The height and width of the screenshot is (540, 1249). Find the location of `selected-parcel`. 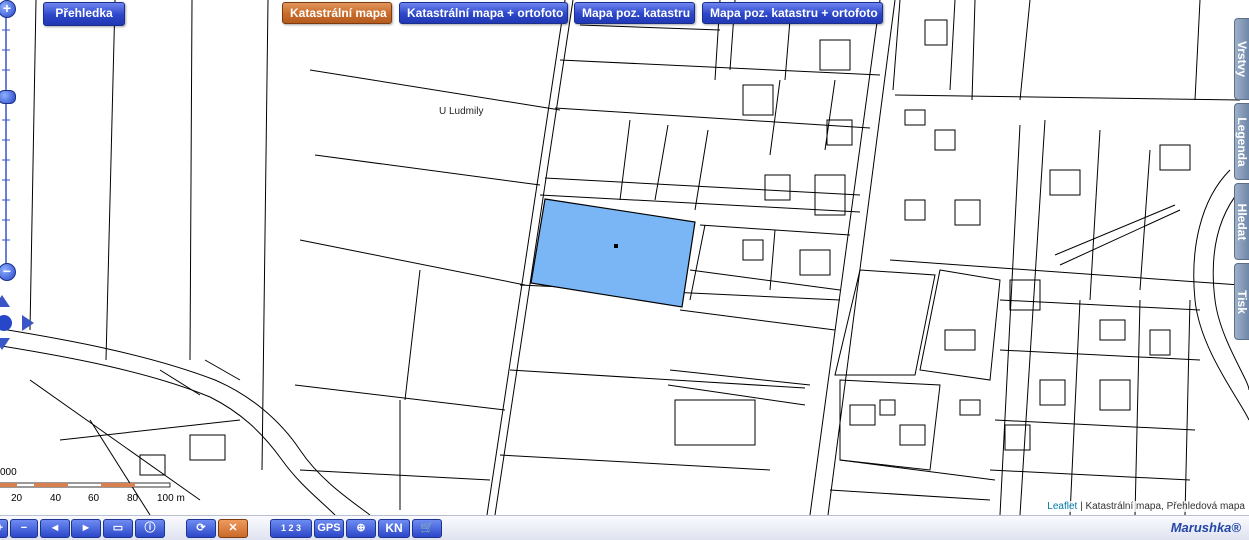

selected-parcel is located at coordinates (613, 253).